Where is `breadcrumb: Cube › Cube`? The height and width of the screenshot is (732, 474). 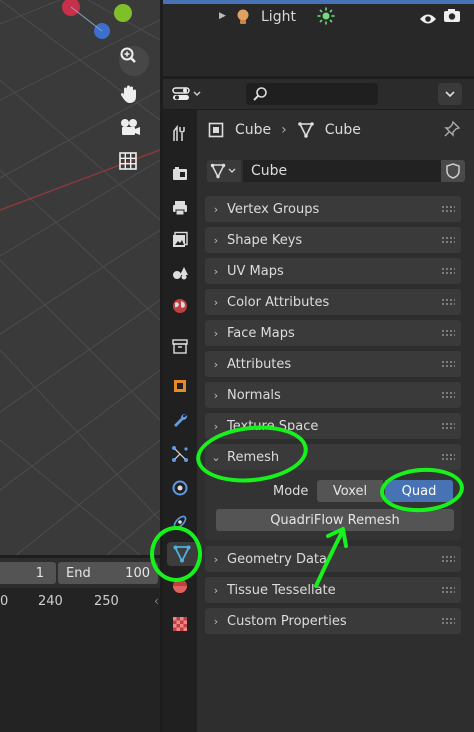 breadcrumb: Cube › Cube is located at coordinates (284, 130).